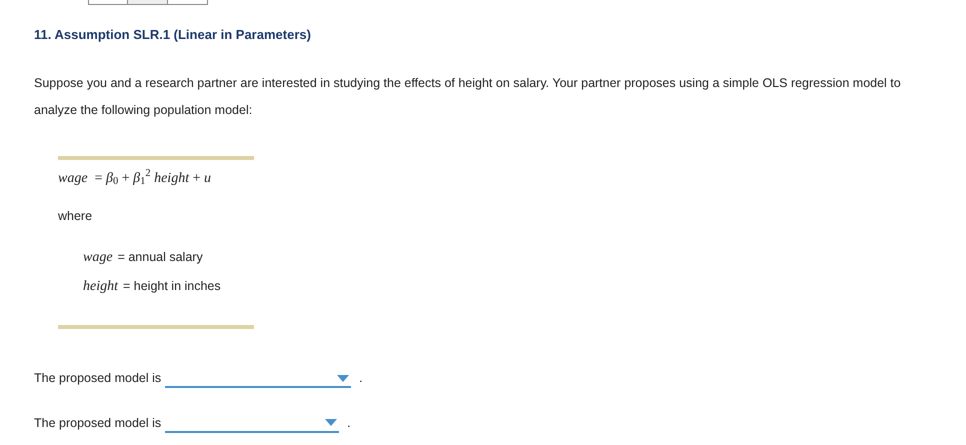  What do you see at coordinates (468, 96) in the screenshot?
I see `intro-paragraph: Suppose you and a research partner are interested in studying the effects of height on salary. Your partner proposes using a simple OLS regression model to analyze the following population model:` at bounding box center [468, 96].